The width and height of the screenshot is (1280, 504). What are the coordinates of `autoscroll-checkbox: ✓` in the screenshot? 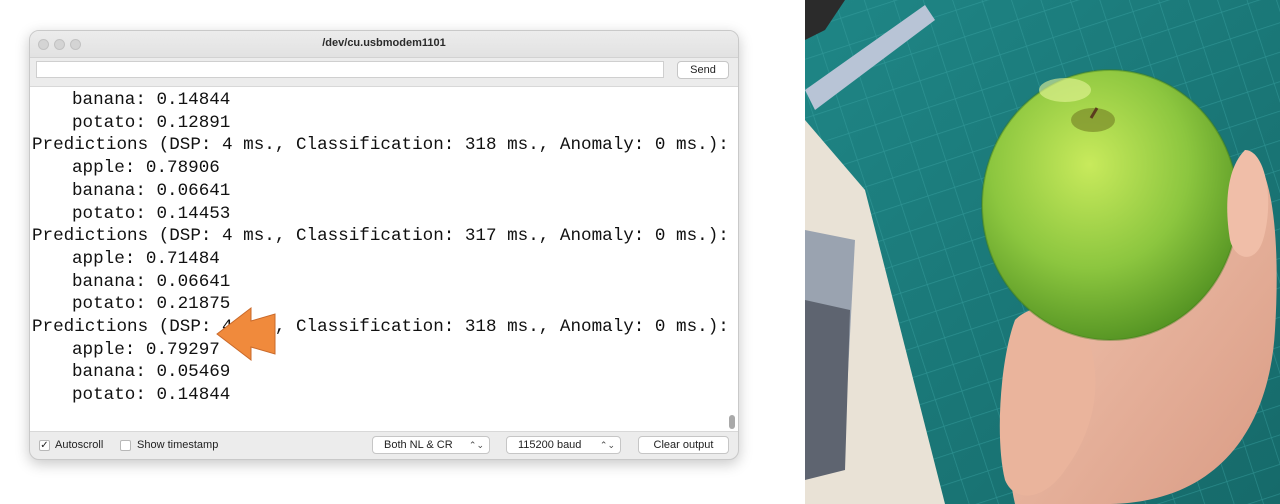 It's located at (44, 445).